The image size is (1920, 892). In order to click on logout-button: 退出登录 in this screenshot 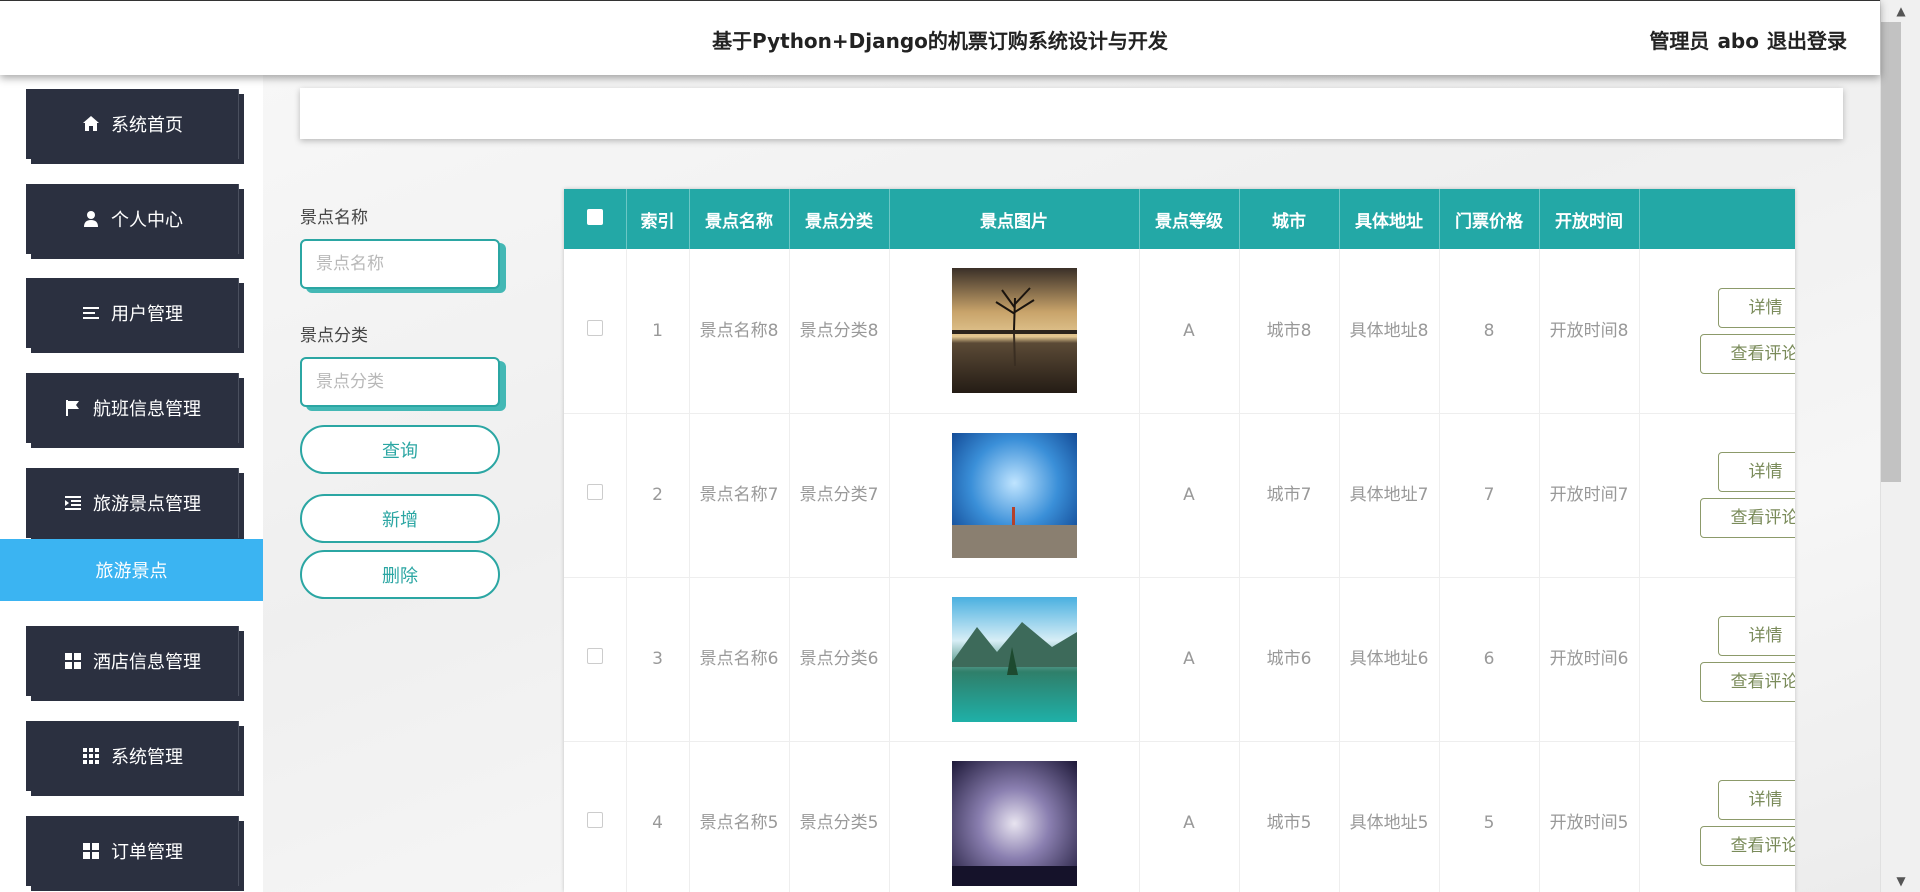, I will do `click(1807, 41)`.